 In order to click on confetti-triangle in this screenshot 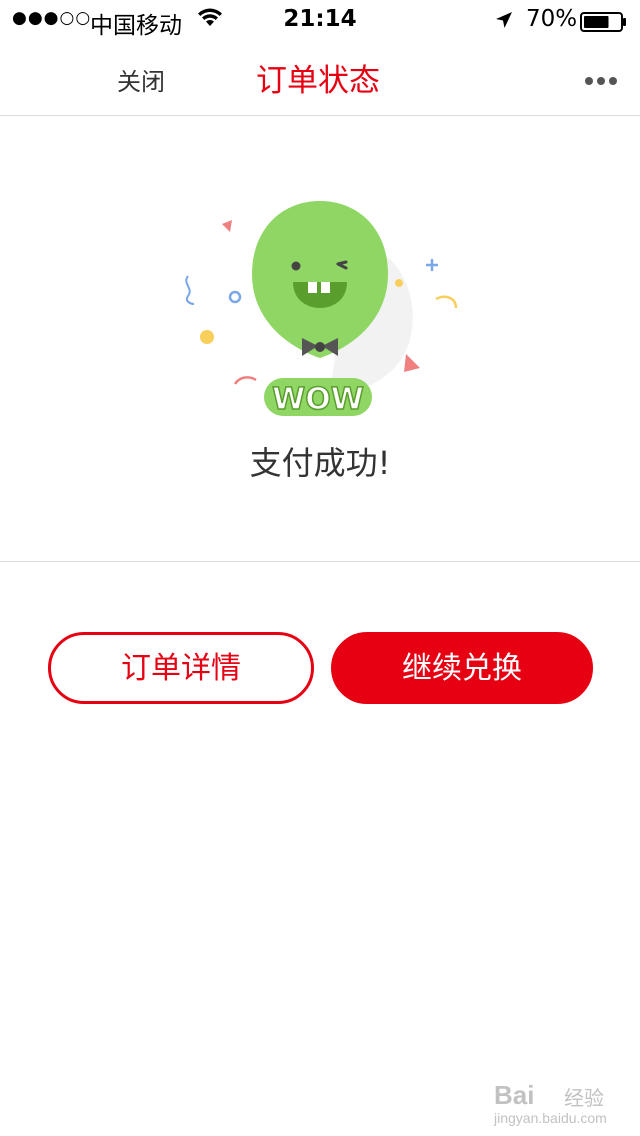, I will do `click(227, 226)`.